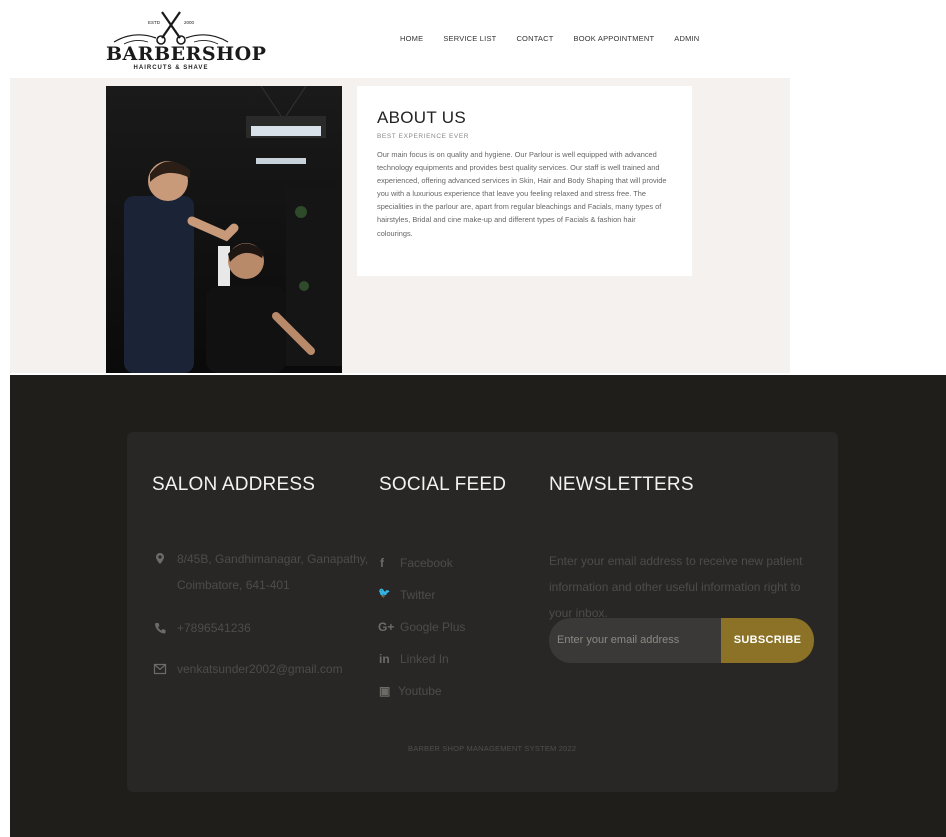  Describe the element at coordinates (224, 229) in the screenshot. I see `barber-photo` at that location.